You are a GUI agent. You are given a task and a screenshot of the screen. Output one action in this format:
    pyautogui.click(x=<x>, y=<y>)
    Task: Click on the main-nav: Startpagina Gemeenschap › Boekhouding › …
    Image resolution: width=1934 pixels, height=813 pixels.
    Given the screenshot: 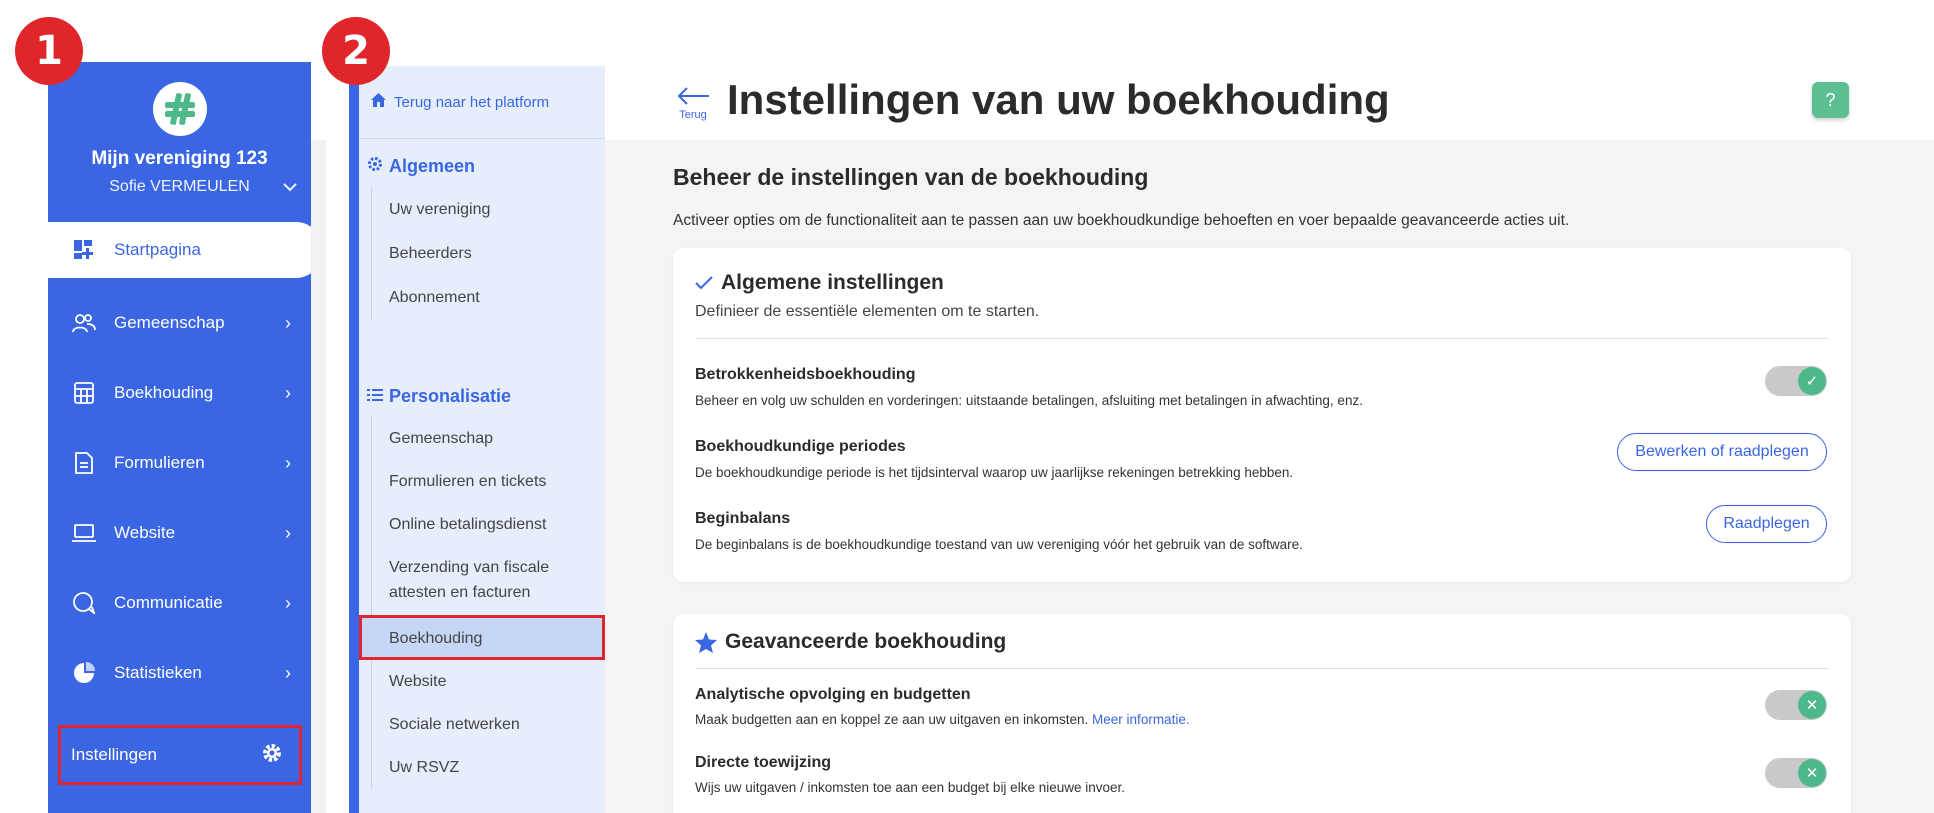 What is the action you would take?
    pyautogui.click(x=185, y=465)
    